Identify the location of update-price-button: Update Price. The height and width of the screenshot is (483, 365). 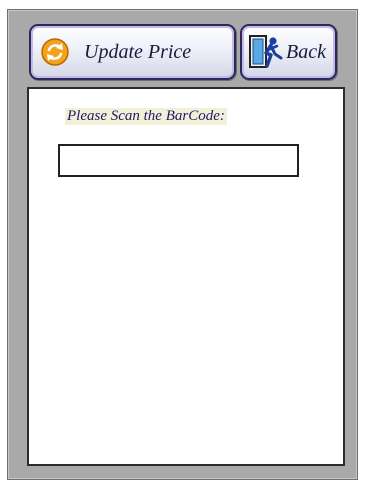
(132, 52).